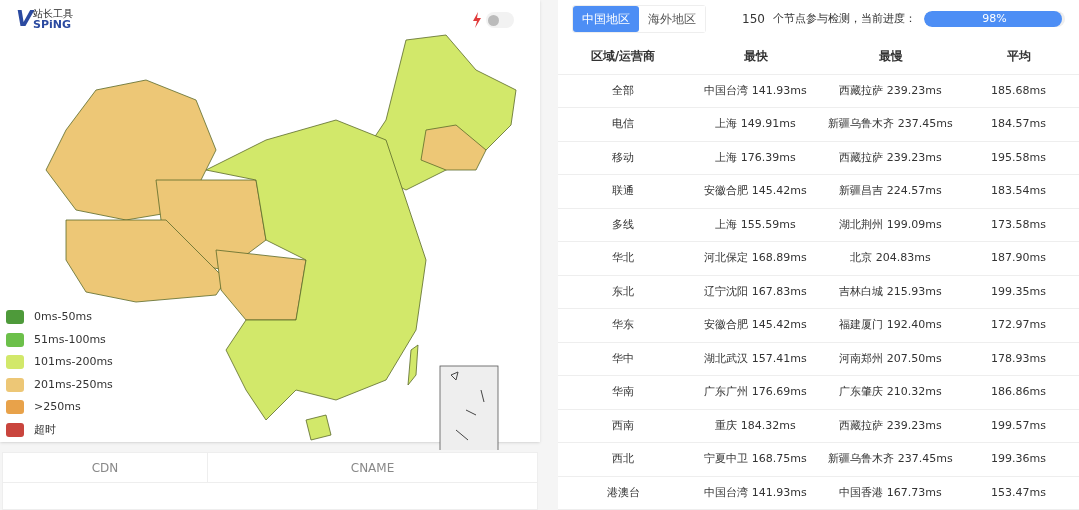  What do you see at coordinates (623, 56) in the screenshot?
I see `column-header: 区域/运营商` at bounding box center [623, 56].